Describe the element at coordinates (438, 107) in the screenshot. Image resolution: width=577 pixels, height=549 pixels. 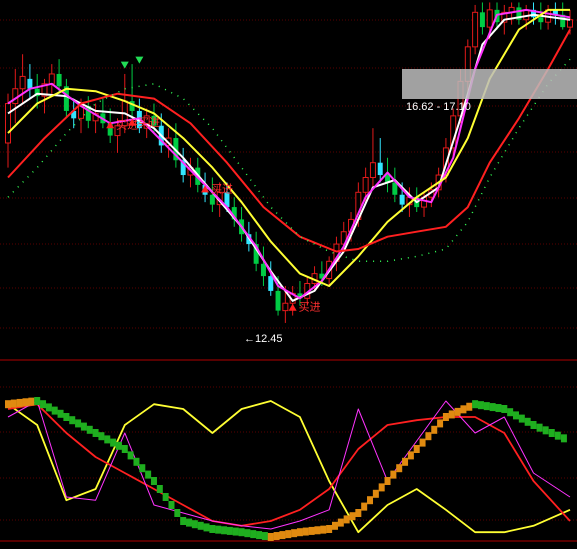
I see `range-label: 16.62 - 17.10` at that location.